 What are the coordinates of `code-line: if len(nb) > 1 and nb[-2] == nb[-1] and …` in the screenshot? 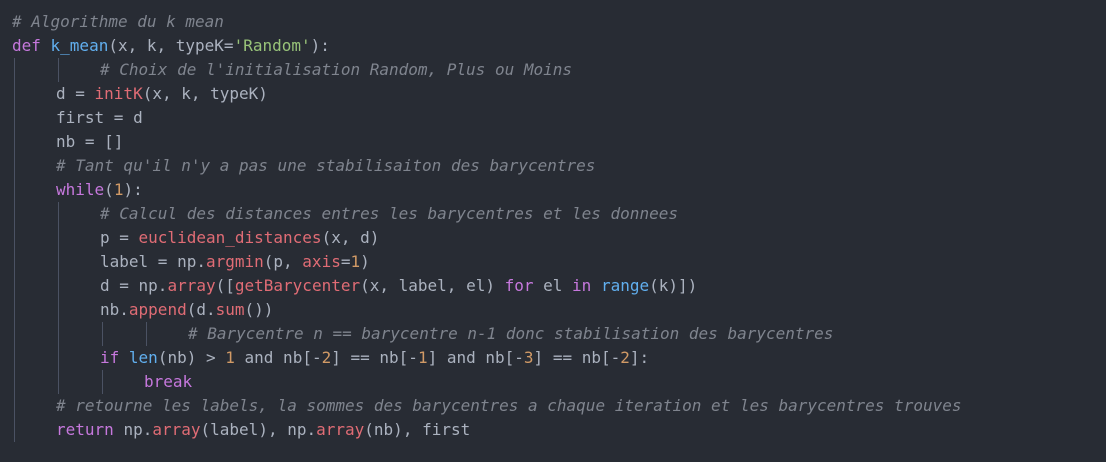 It's located at (553, 358).